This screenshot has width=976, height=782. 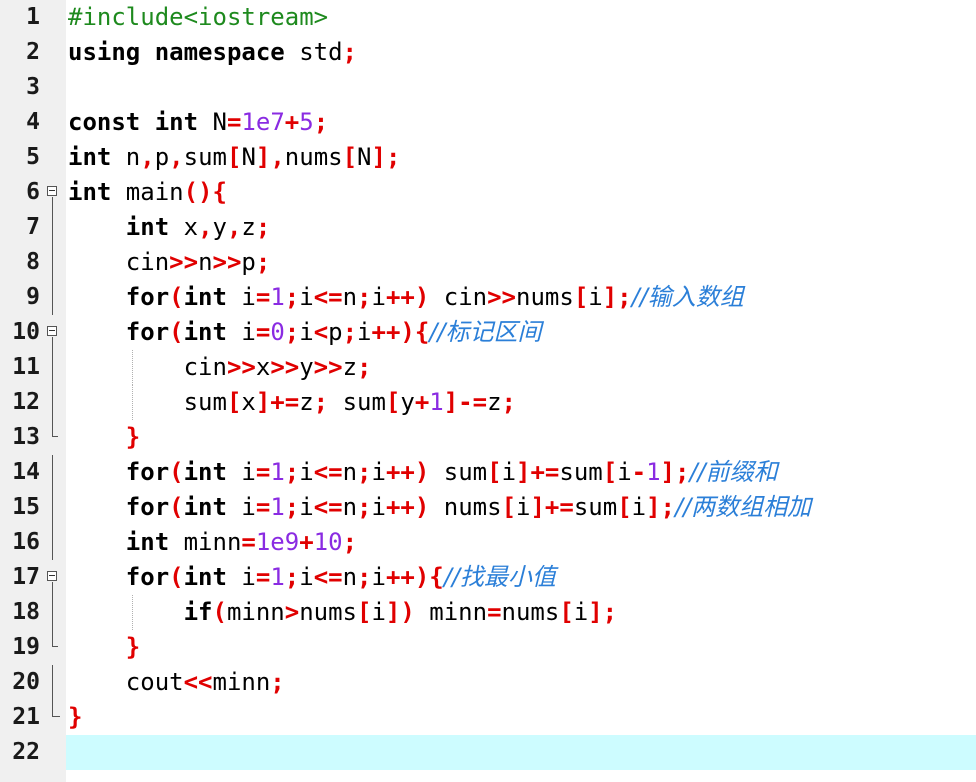 What do you see at coordinates (33, 192) in the screenshot?
I see `line-number: 6` at bounding box center [33, 192].